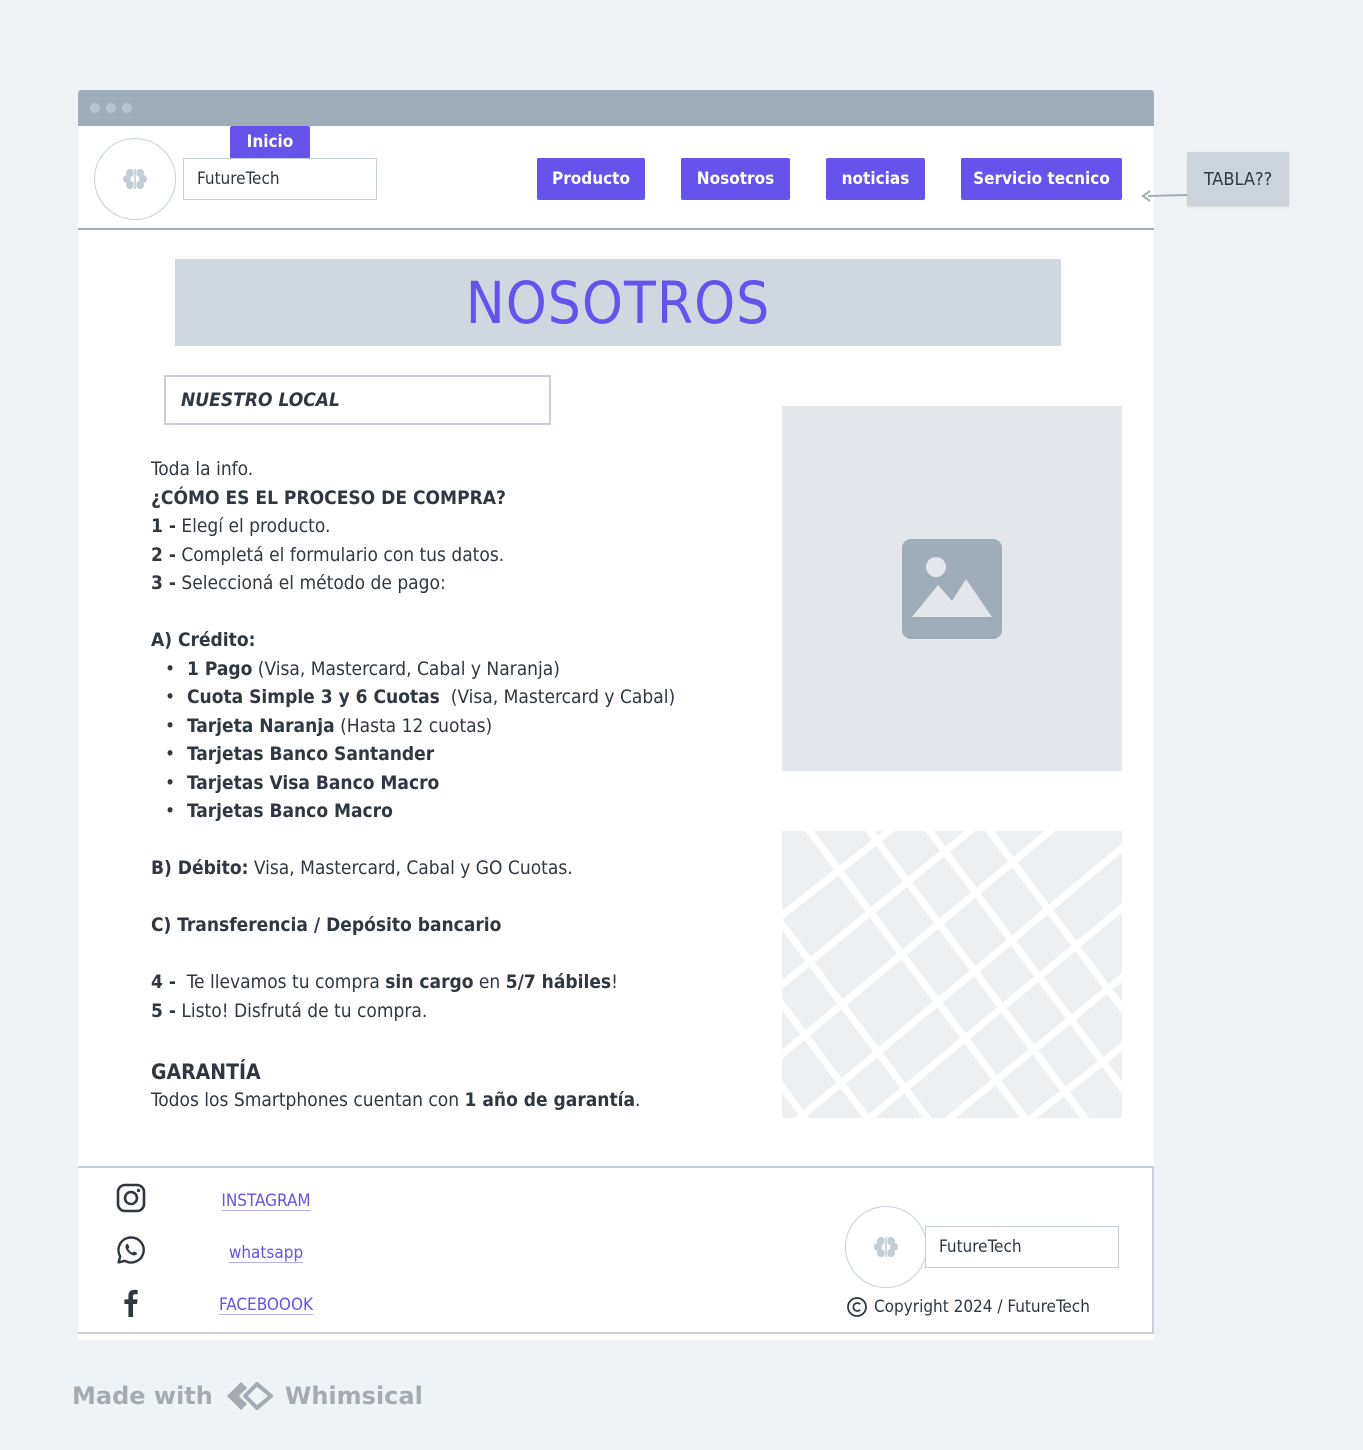 Image resolution: width=1363 pixels, height=1450 pixels. Describe the element at coordinates (463, 754) in the screenshot. I see `list-item: Tarjetas Banco Santander` at that location.